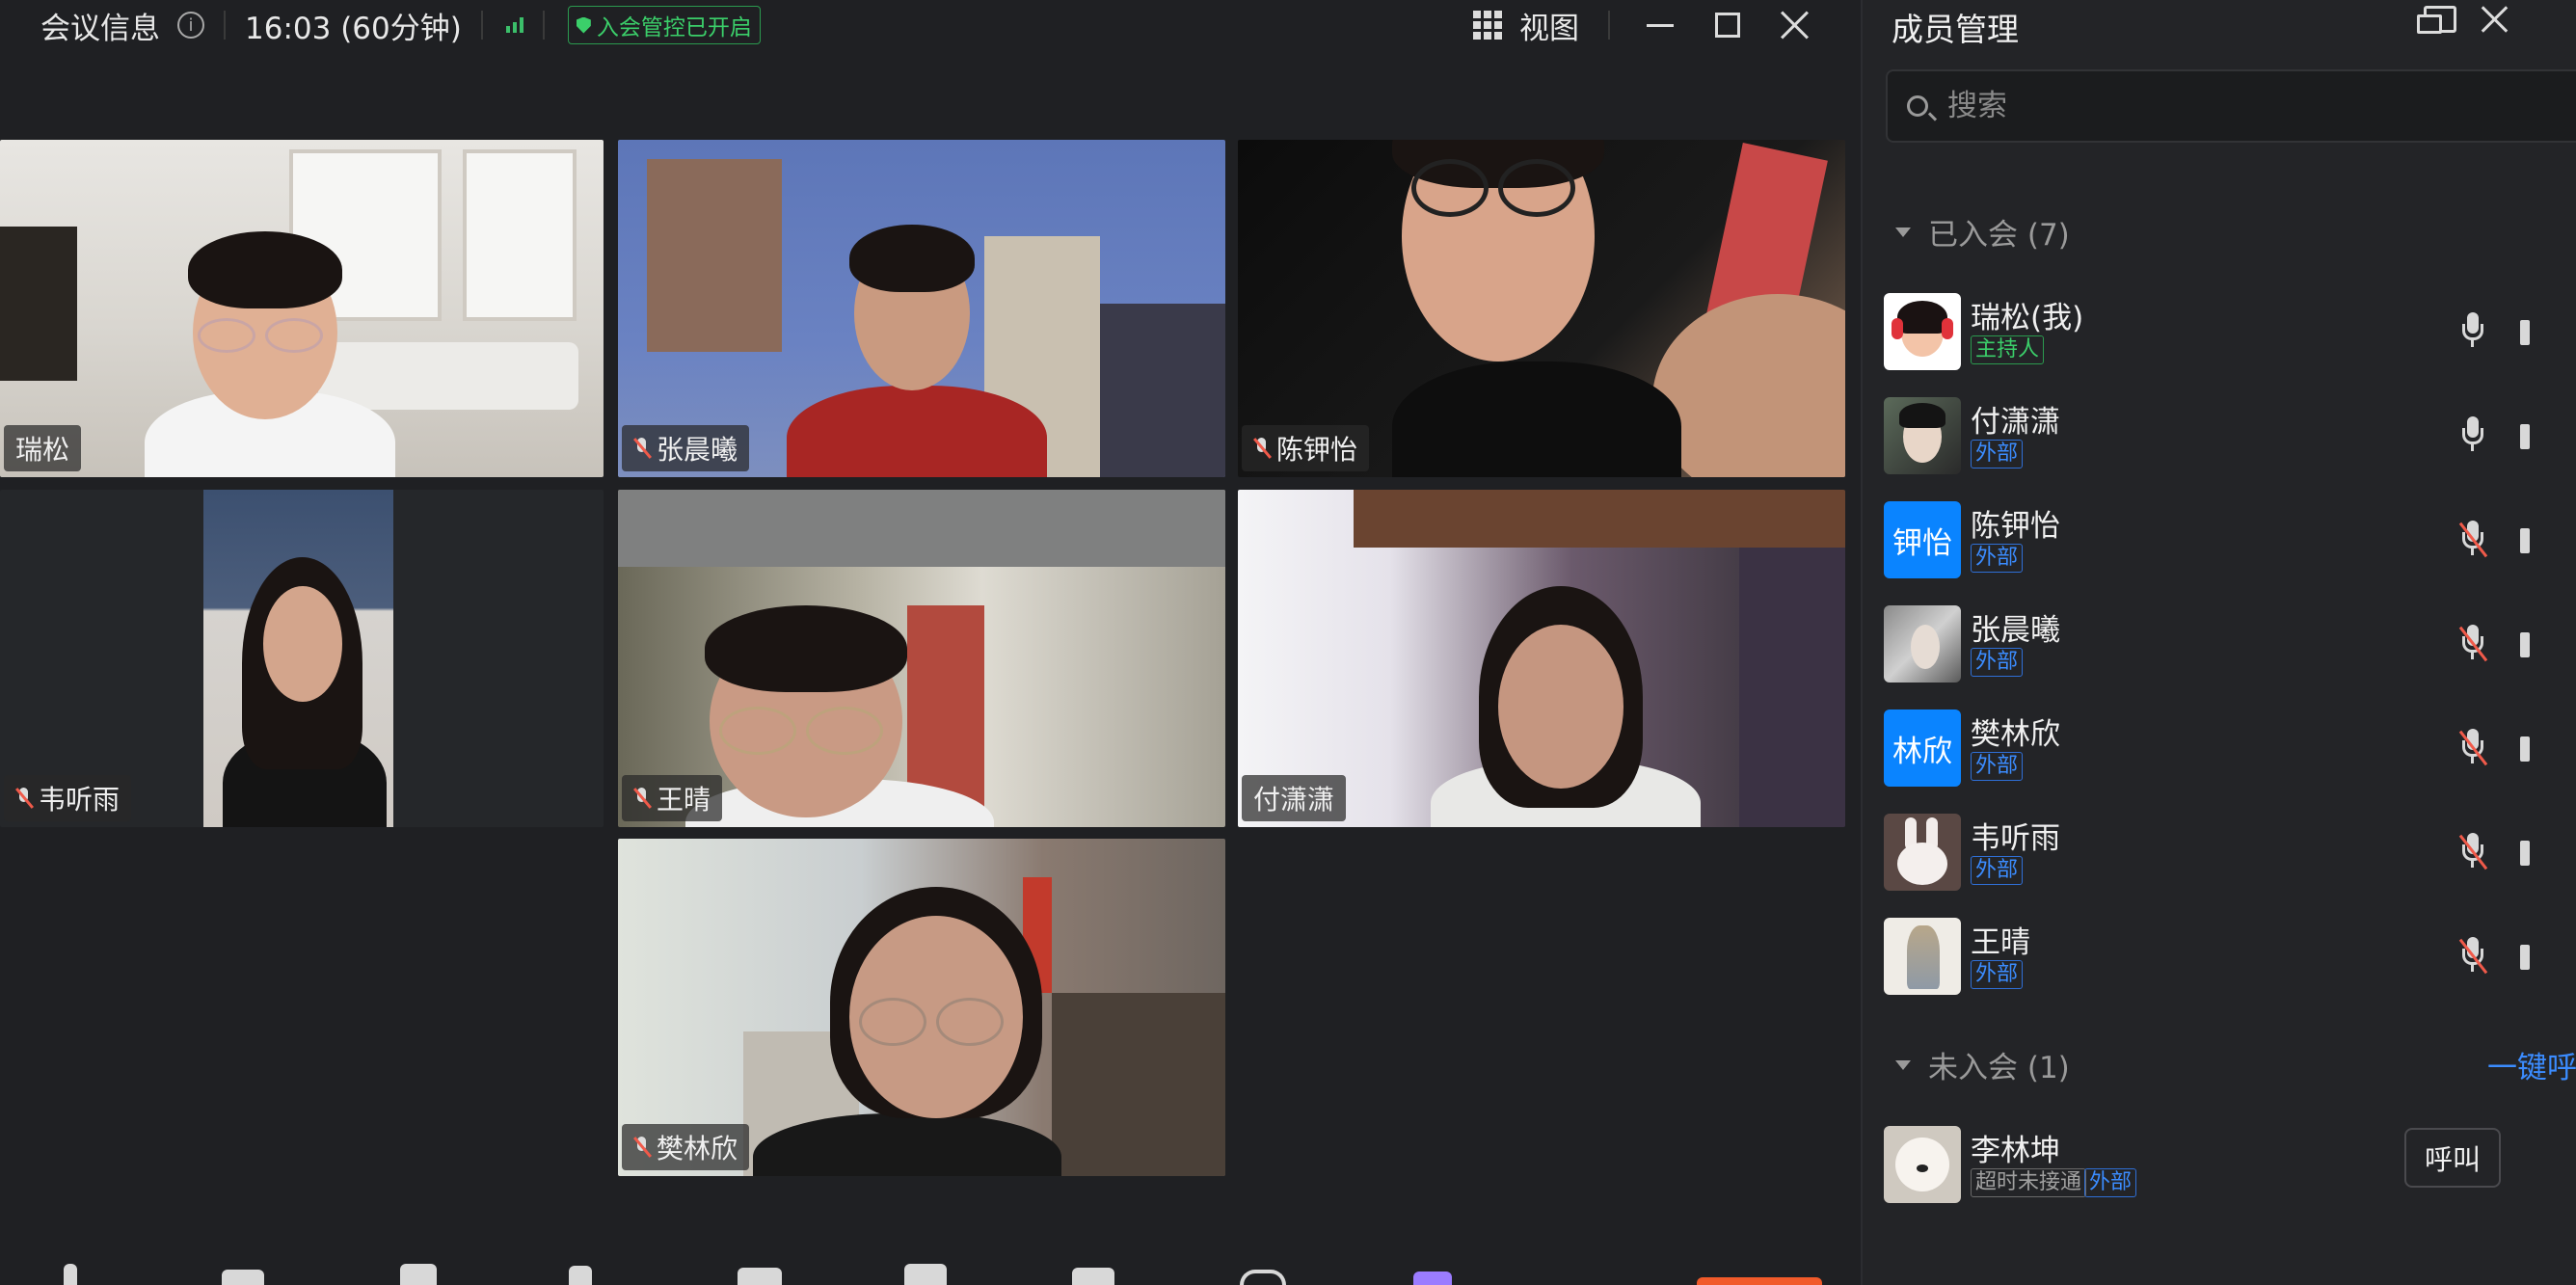  What do you see at coordinates (1760, 1281) in the screenshot?
I see `leave-meeting-button` at bounding box center [1760, 1281].